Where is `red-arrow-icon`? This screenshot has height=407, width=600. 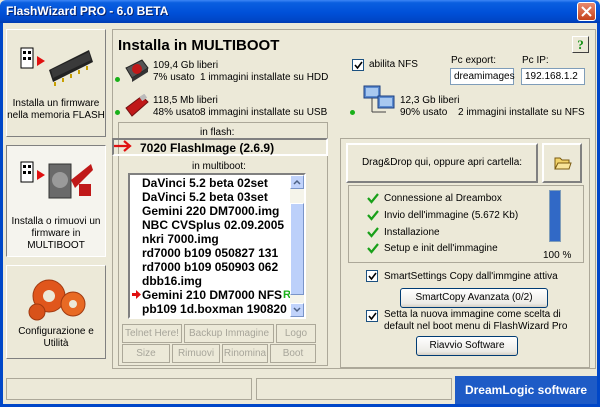 red-arrow-icon is located at coordinates (123, 146).